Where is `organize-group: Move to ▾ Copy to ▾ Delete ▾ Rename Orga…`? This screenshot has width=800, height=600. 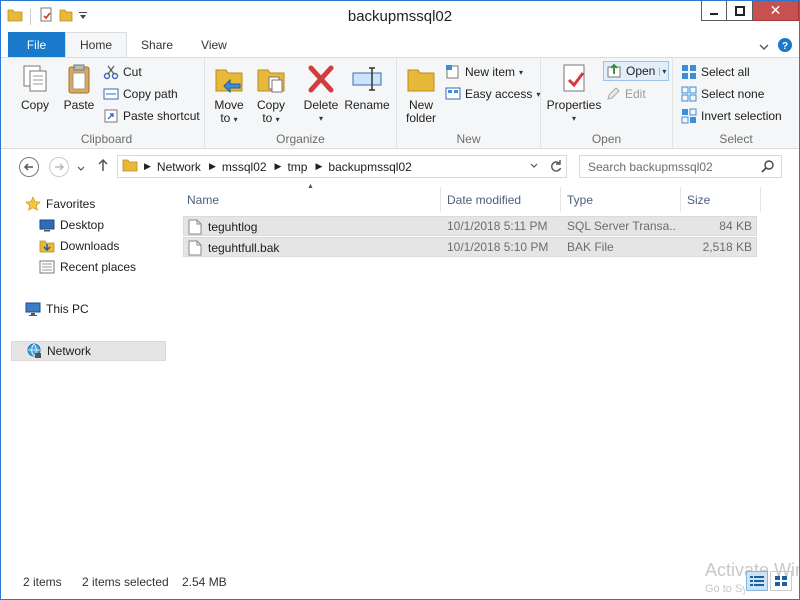
organize-group: Move to ▾ Copy to ▾ Delete ▾ Rename Orga… is located at coordinates (301, 103).